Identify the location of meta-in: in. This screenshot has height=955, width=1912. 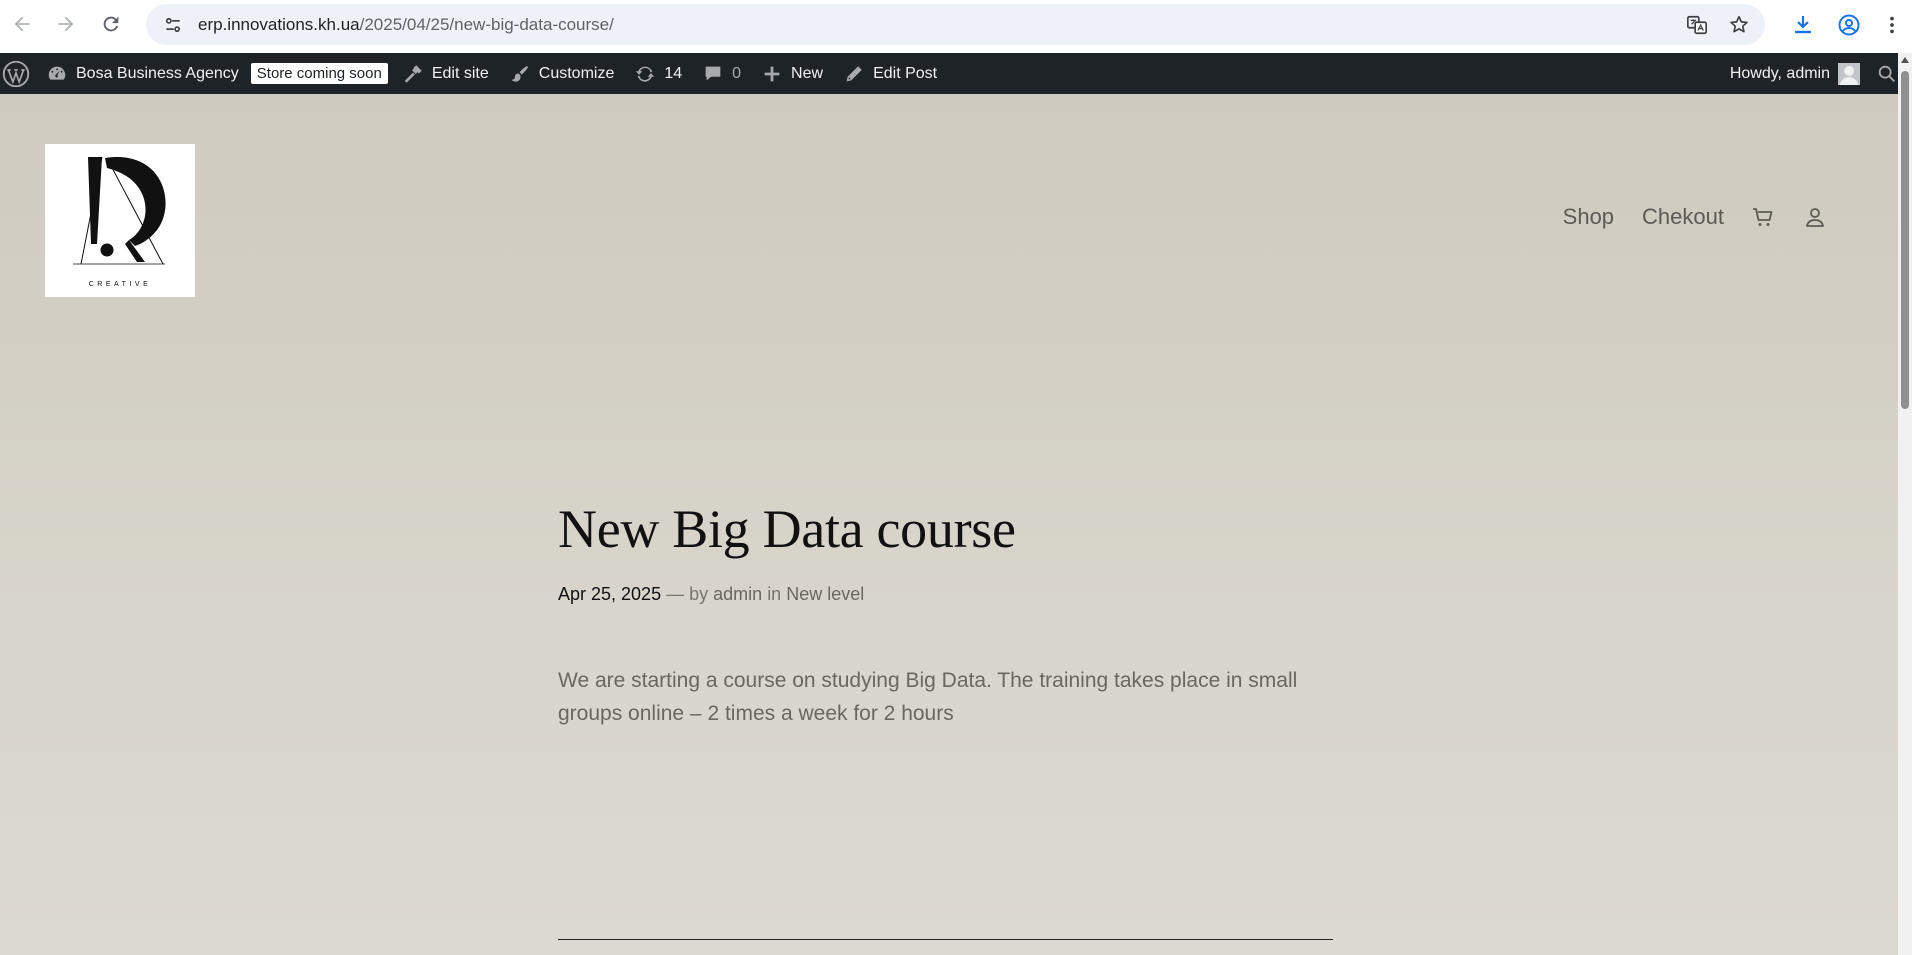
(774, 594).